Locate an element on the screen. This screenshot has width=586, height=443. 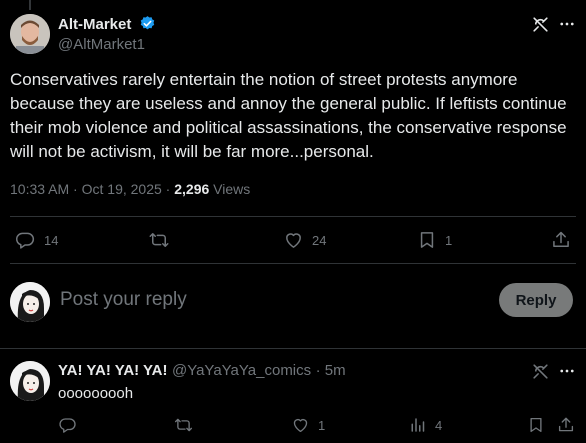
repost-button is located at coordinates (159, 240).